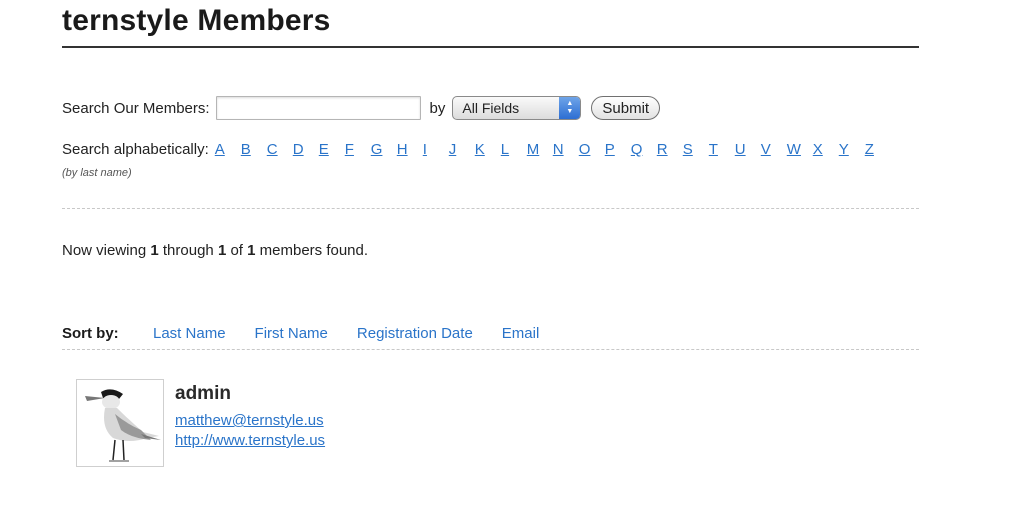  Describe the element at coordinates (249, 420) in the screenshot. I see `member-email-link: matthew@ternstyle.us` at that location.